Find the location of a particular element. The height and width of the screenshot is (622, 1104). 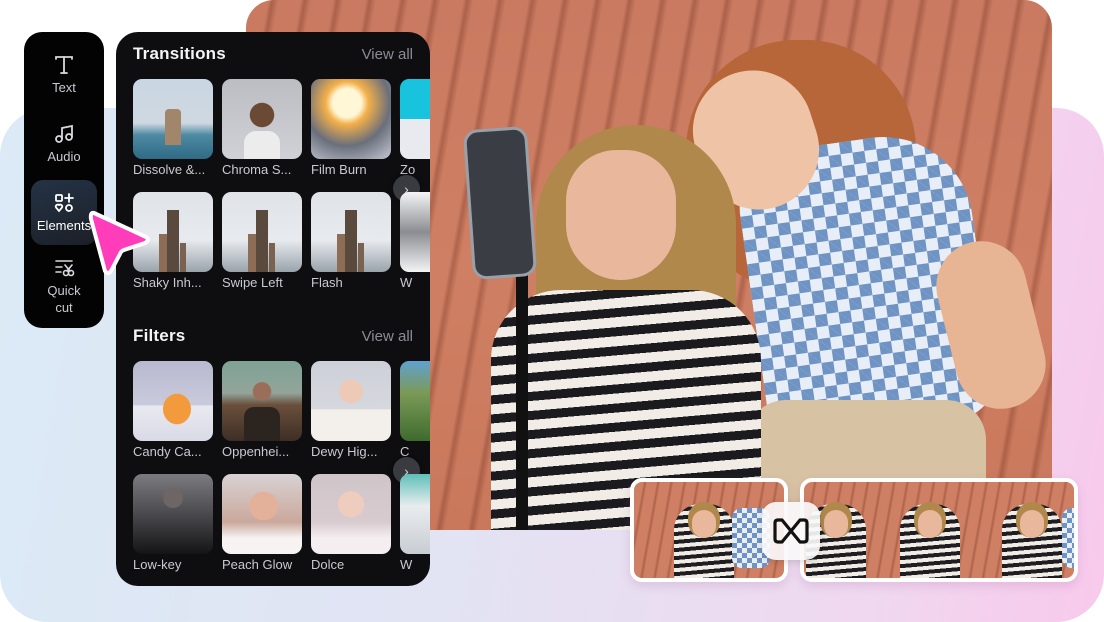

section-title-filters: Filters is located at coordinates (159, 335).